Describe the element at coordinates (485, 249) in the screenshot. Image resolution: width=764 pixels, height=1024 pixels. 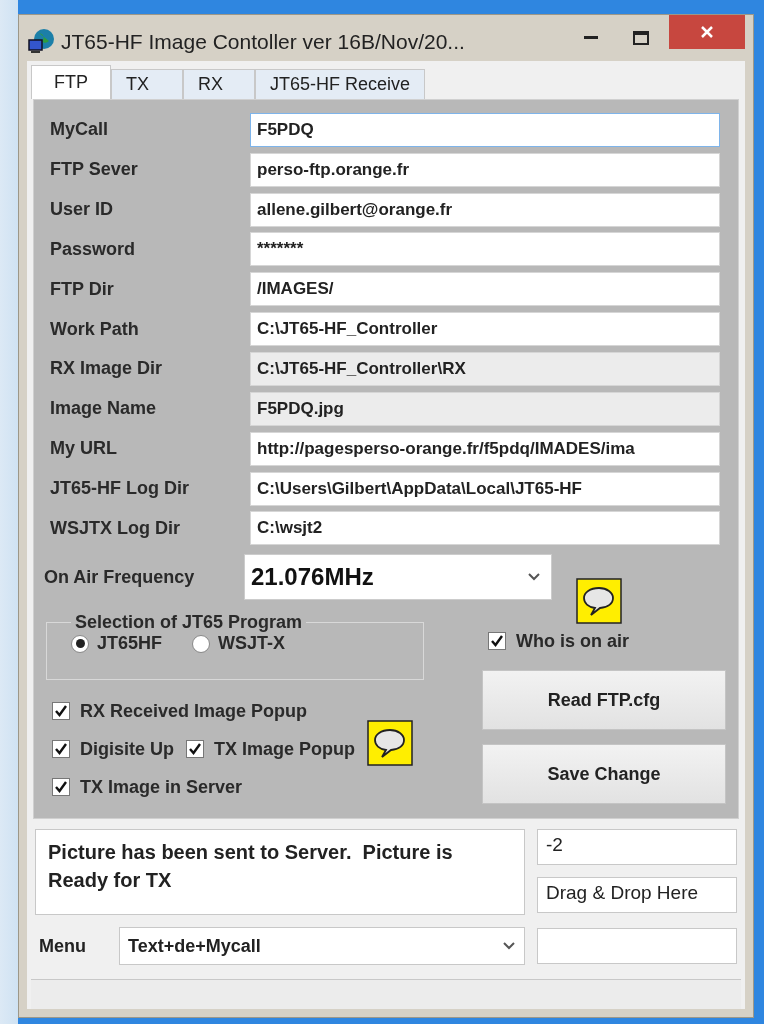
I see `text-field: *******` at that location.